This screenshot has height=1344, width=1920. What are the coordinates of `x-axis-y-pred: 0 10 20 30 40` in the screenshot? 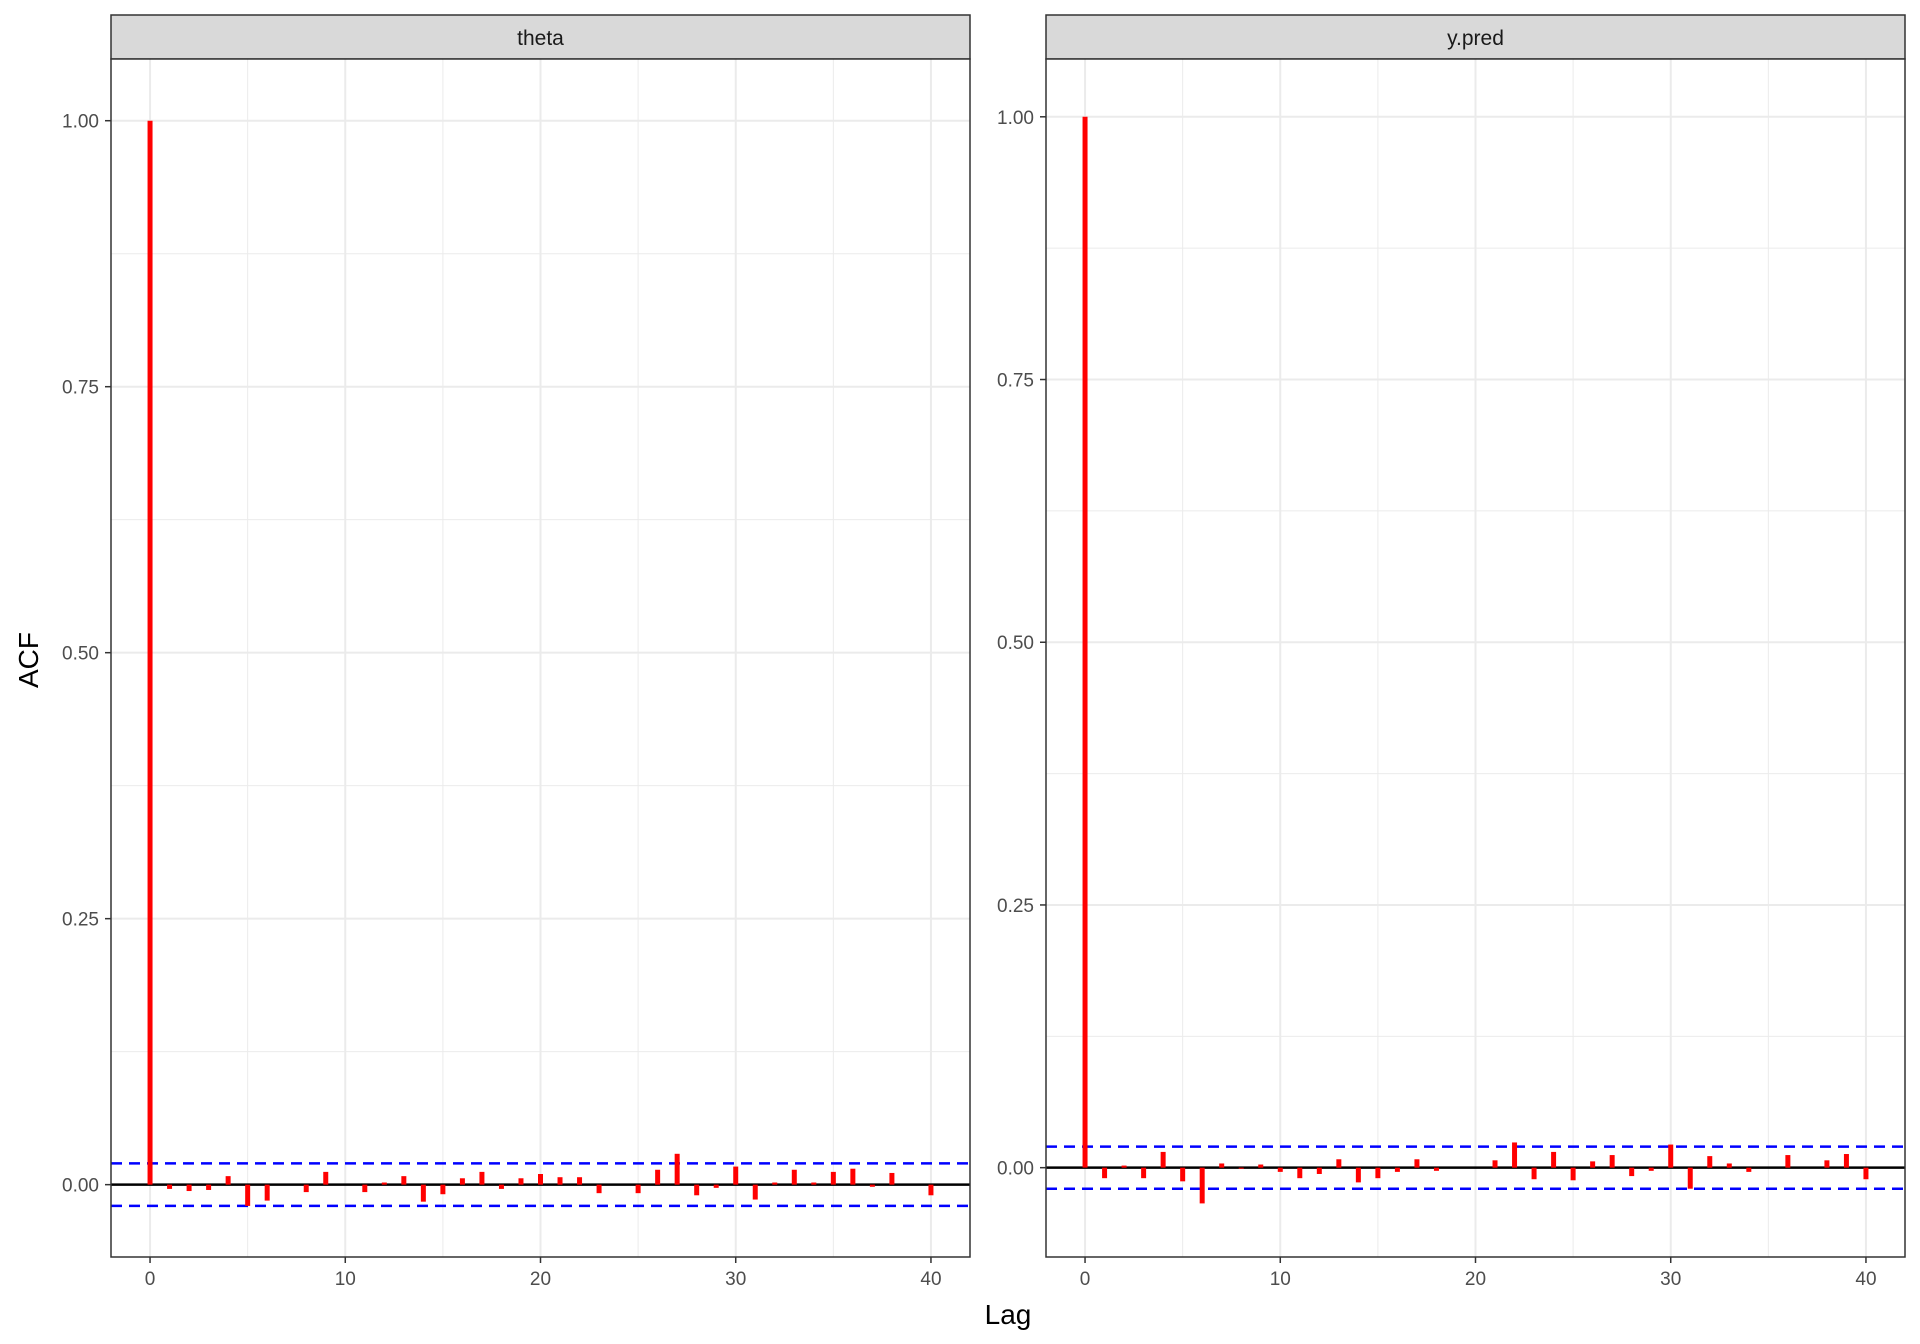 It's located at (1478, 1273).